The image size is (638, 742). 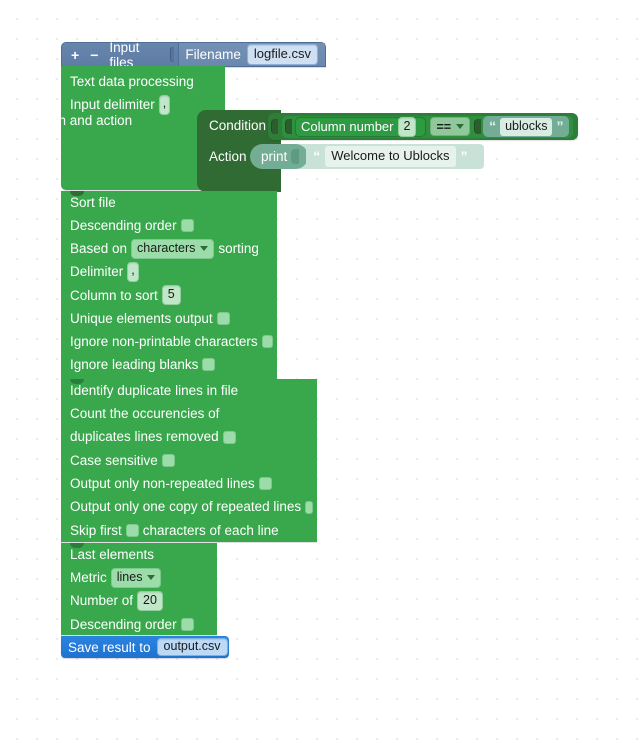 What do you see at coordinates (150, 601) in the screenshot?
I see `last-elements-number-input: 20` at bounding box center [150, 601].